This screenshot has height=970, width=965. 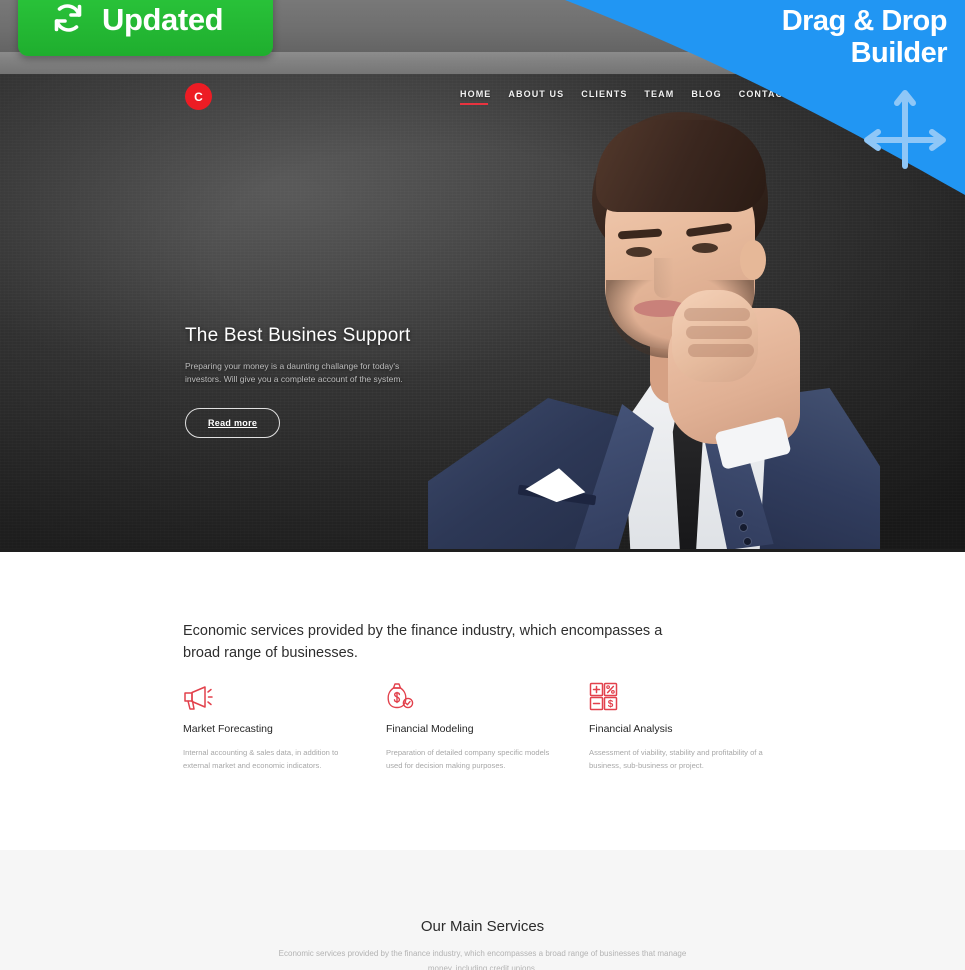 What do you see at coordinates (482, 926) in the screenshot?
I see `main-services-title: Our Main Services` at bounding box center [482, 926].